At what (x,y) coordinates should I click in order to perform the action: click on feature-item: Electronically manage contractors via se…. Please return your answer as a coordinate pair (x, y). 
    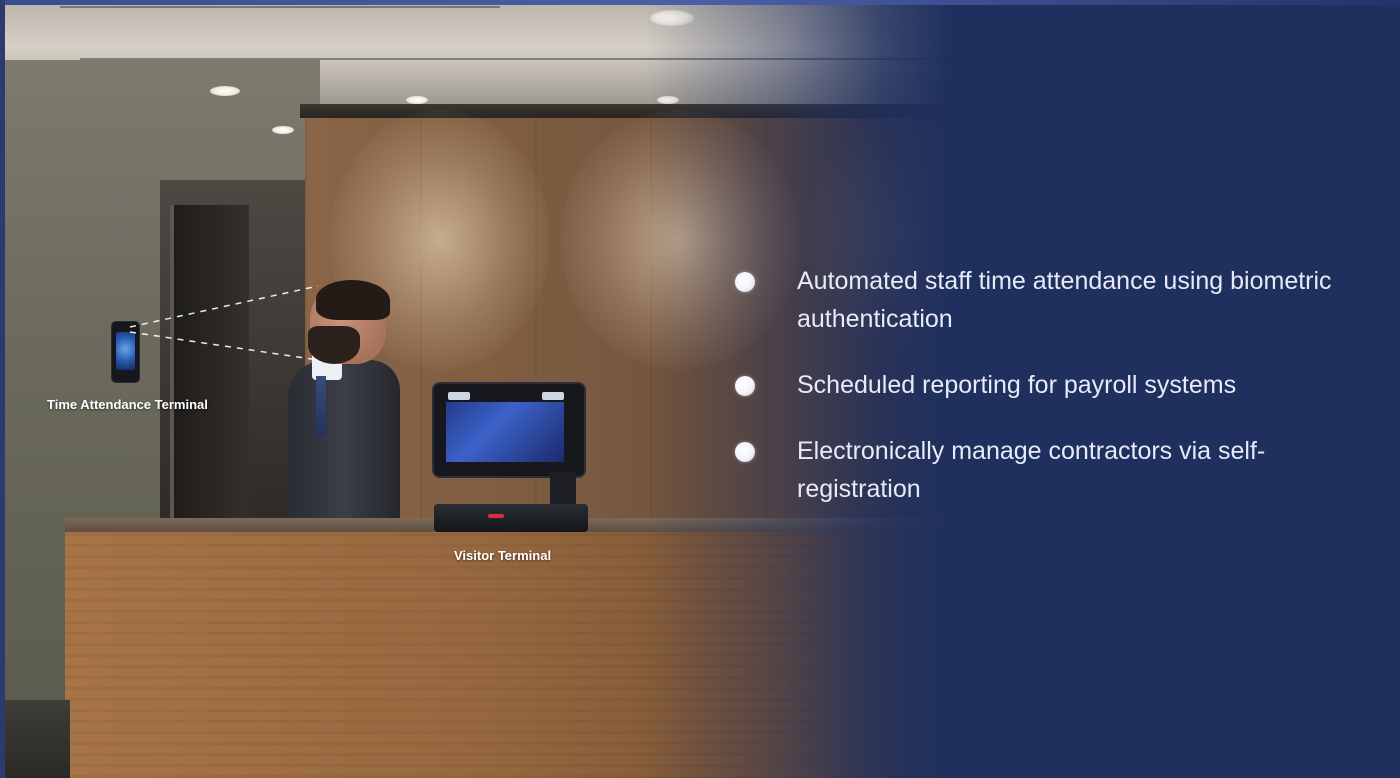
    Looking at the image, I should click on (1035, 470).